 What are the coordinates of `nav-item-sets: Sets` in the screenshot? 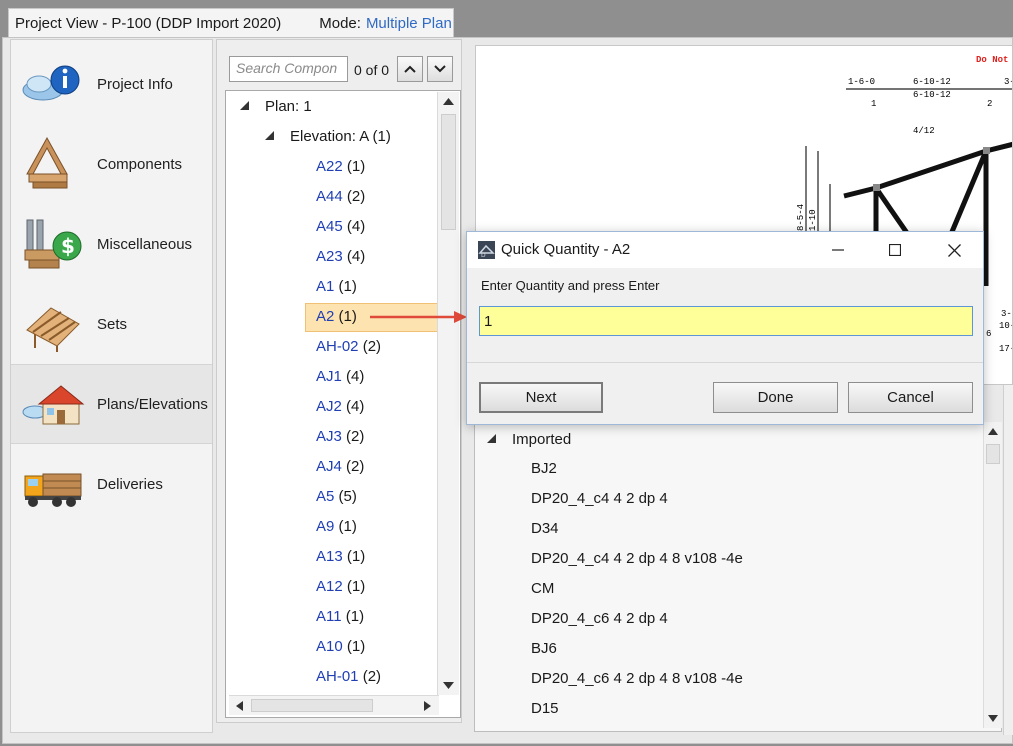 It's located at (111, 324).